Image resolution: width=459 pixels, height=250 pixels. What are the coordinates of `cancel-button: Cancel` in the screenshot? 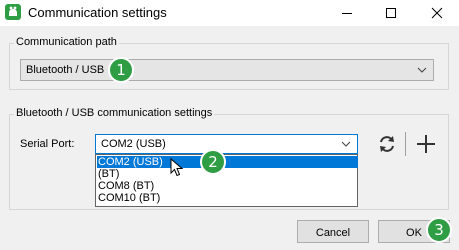 It's located at (333, 231).